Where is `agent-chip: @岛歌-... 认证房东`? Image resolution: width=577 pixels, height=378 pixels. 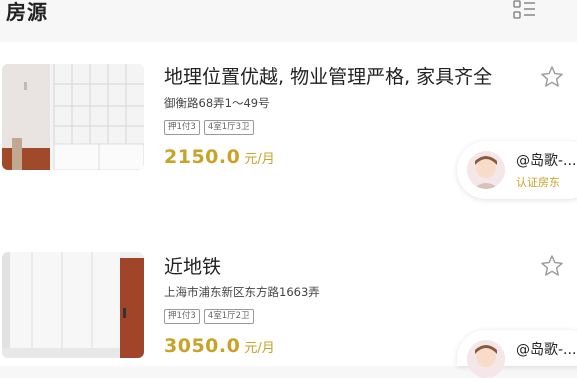 agent-chip: @岛歌-... 认证房东 is located at coordinates (517, 170).